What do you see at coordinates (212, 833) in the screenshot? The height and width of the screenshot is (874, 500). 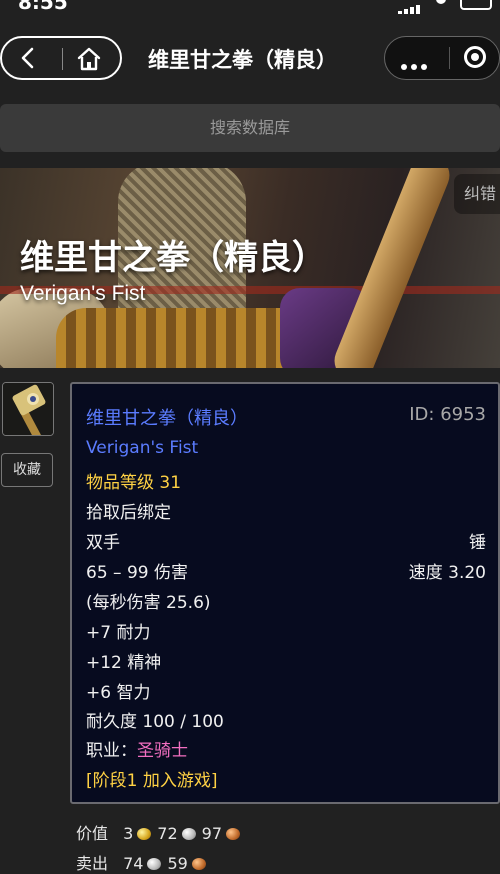 I see `copper-amount: 97` at bounding box center [212, 833].